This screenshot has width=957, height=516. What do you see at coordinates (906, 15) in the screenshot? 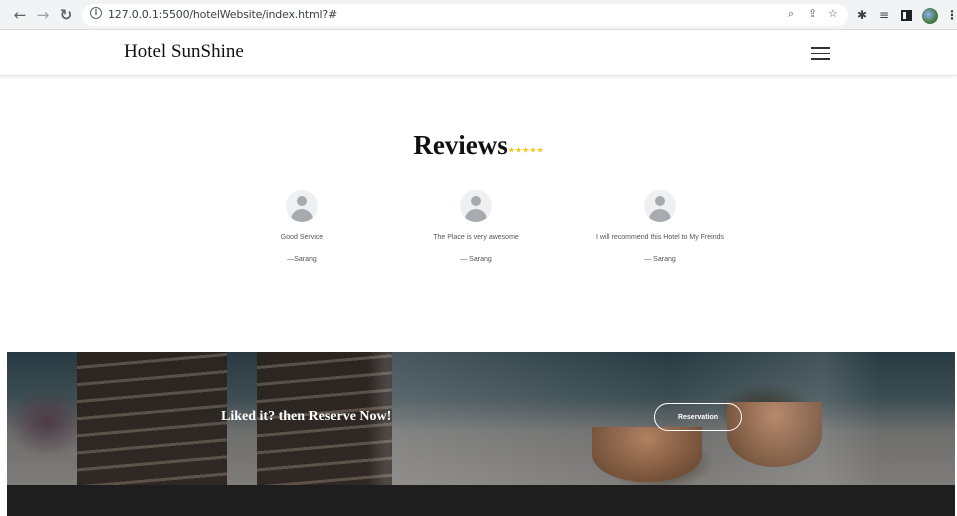
I see `side-panel-icon` at bounding box center [906, 15].